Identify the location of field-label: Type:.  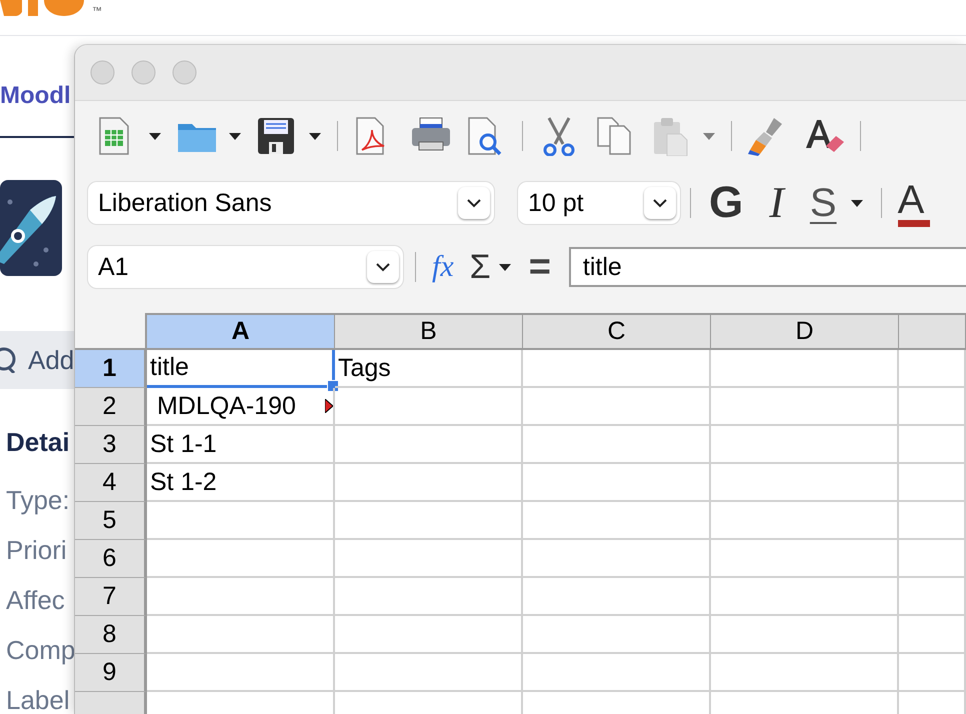
(38, 500).